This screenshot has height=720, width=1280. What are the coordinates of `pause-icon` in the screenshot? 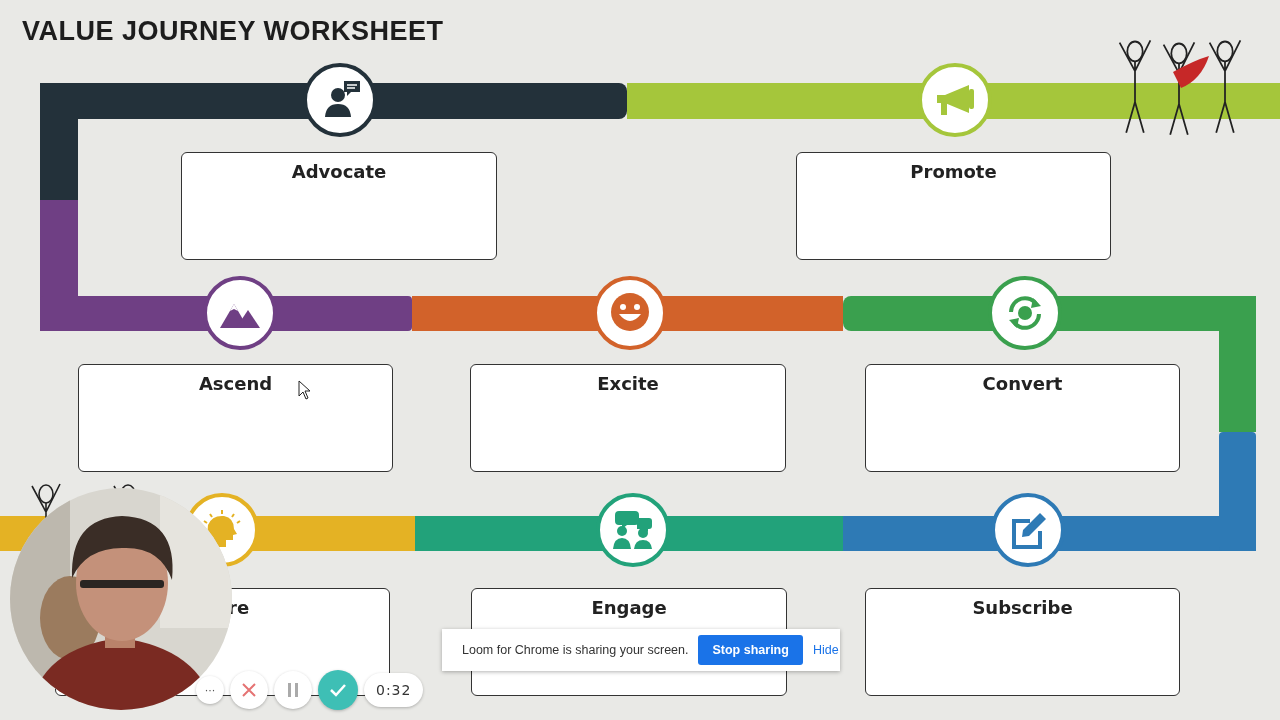 It's located at (293, 690).